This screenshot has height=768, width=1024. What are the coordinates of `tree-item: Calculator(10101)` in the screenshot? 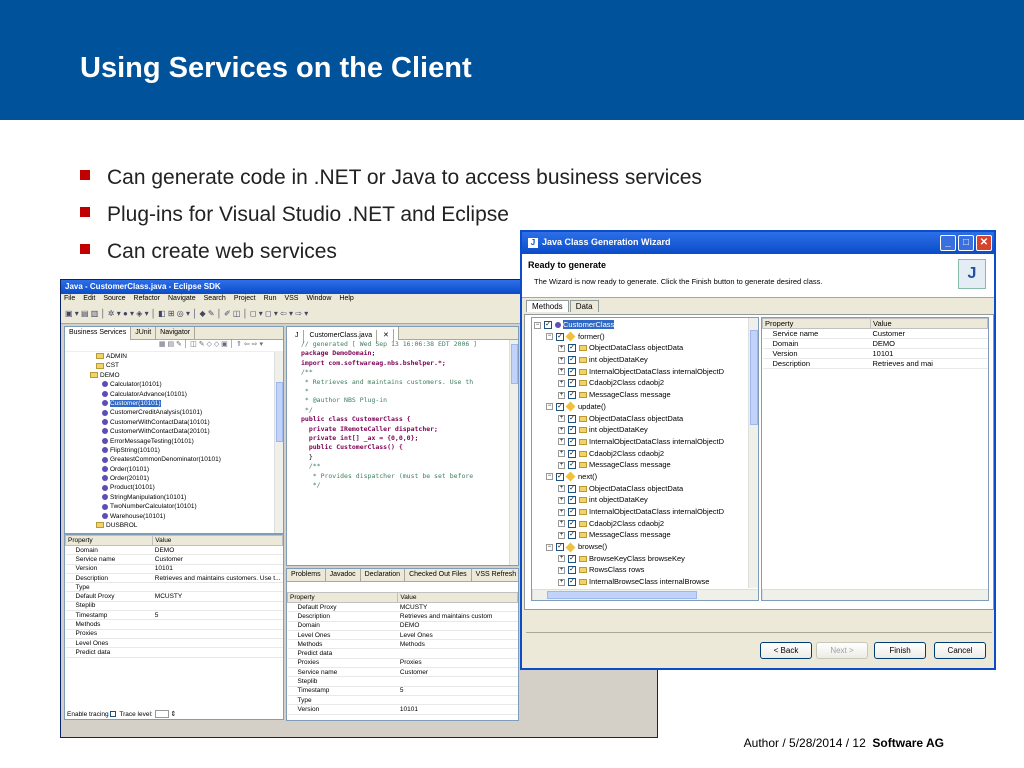 It's located at (186, 384).